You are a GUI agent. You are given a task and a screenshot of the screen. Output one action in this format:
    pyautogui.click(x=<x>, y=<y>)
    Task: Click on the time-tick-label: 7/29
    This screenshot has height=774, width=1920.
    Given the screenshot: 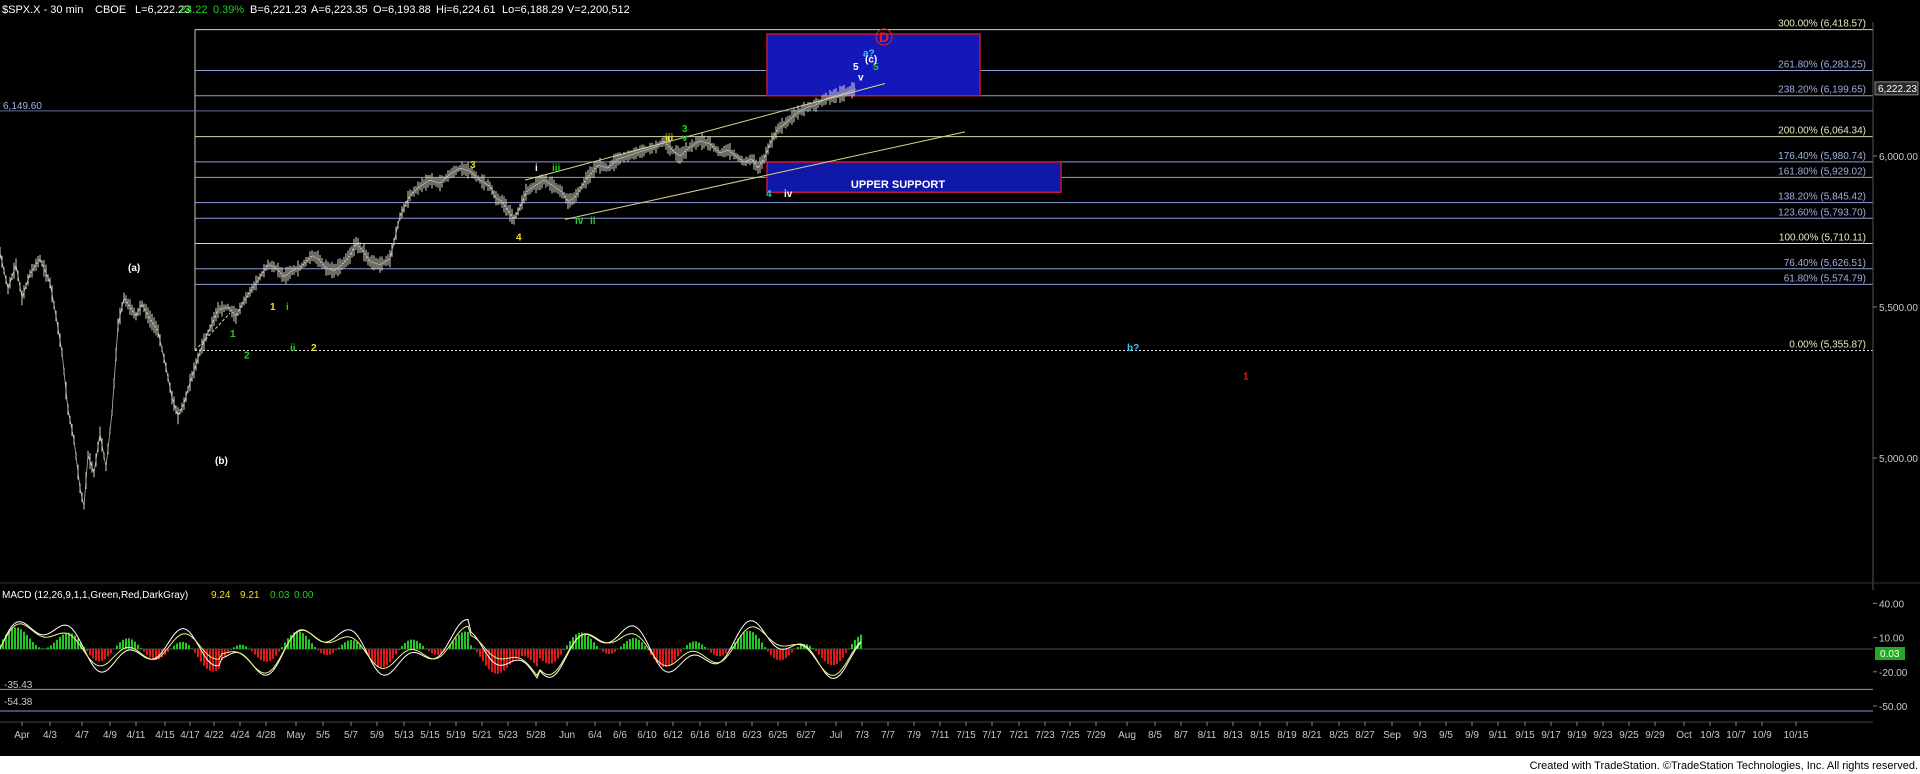 What is the action you would take?
    pyautogui.click(x=1096, y=735)
    